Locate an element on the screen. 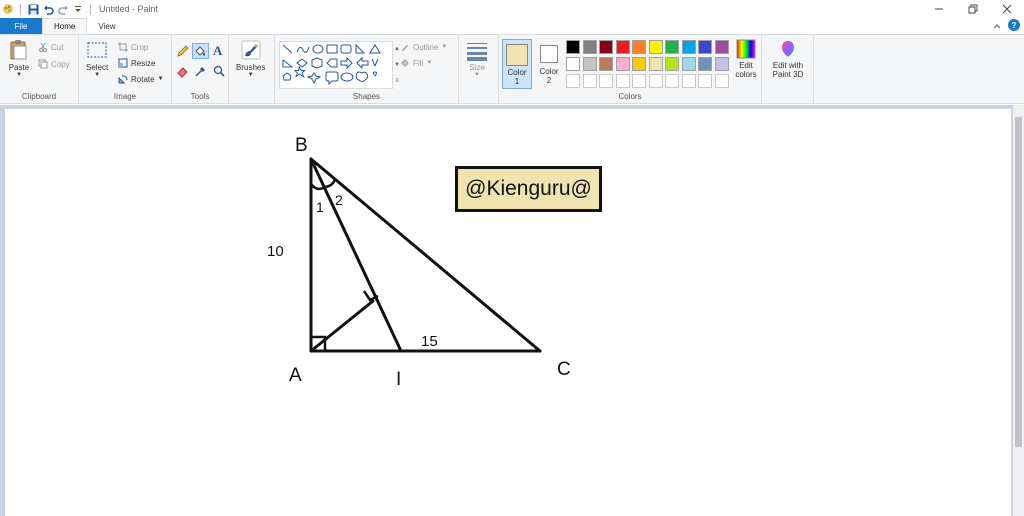 The width and height of the screenshot is (1024, 516). resize-icon is located at coordinates (123, 63).